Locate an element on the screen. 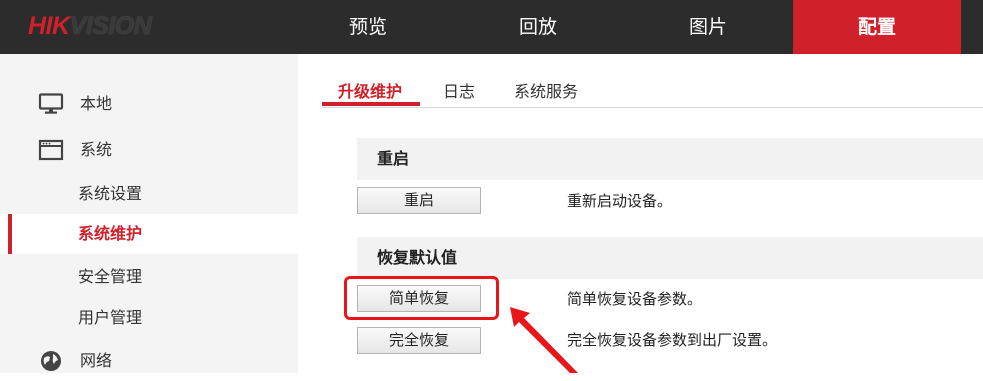  nav-preview: 预览 is located at coordinates (368, 27).